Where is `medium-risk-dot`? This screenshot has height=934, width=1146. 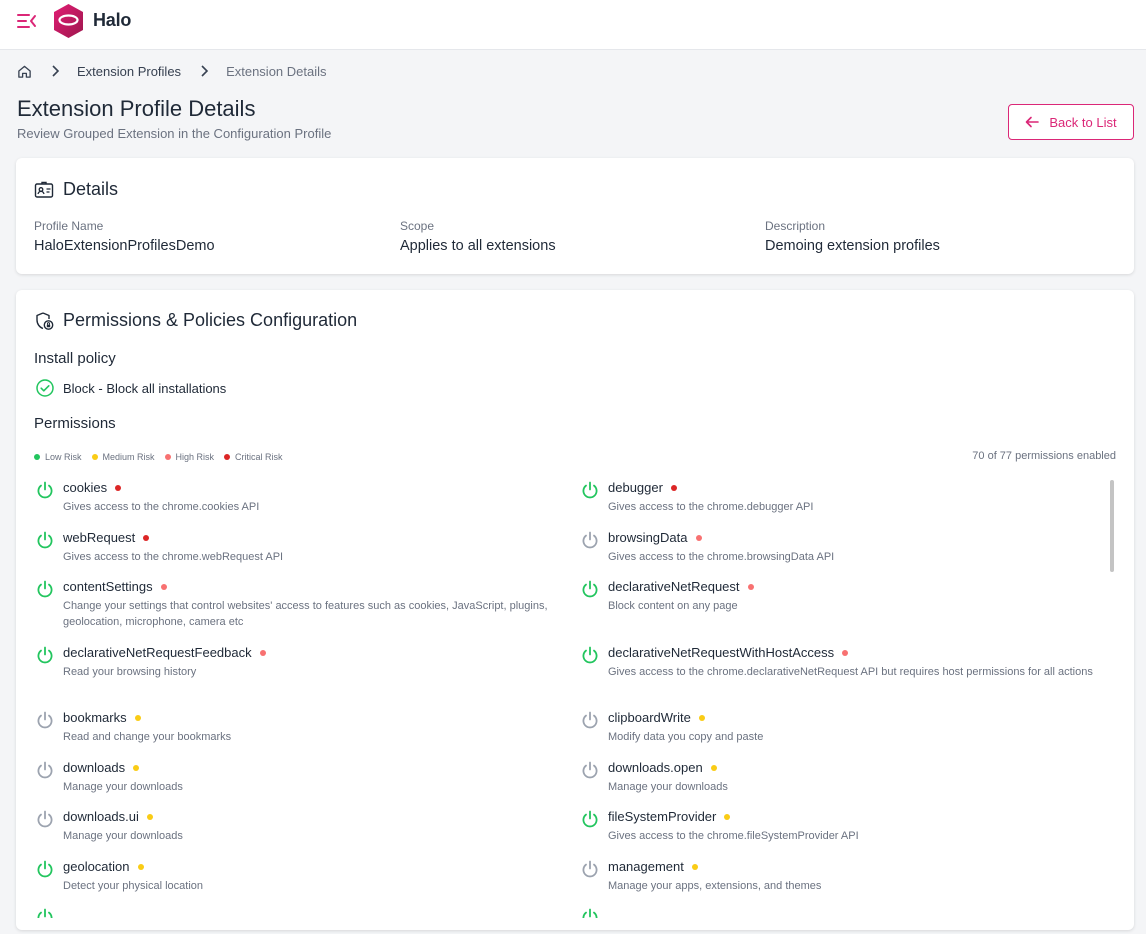 medium-risk-dot is located at coordinates (94, 457).